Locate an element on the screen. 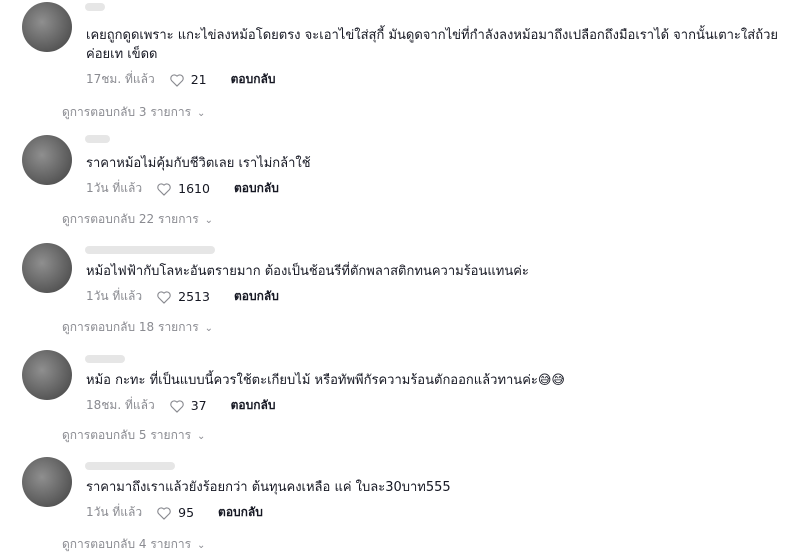 The width and height of the screenshot is (800, 554). view-replies-label: ดูการตอบกลับ 22 รายการ is located at coordinates (130, 219).